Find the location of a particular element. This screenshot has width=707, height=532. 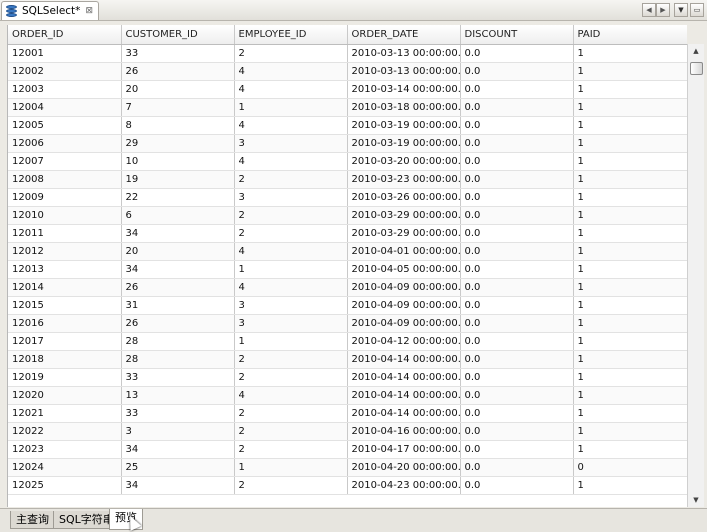

table-row: 12001 33 2 2010-03-13 00:00:00.0 0.0 1 is located at coordinates (347, 53).